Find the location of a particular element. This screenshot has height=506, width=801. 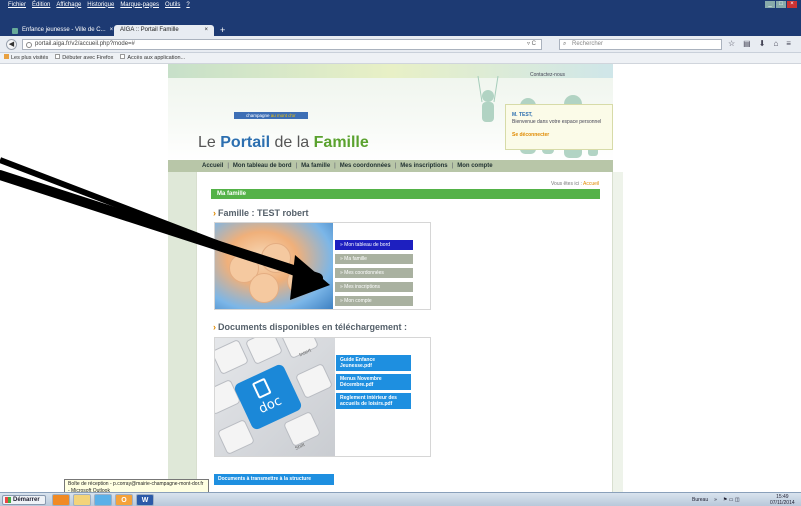

breadcrumb: Vous êtes ici : Accueil is located at coordinates (575, 184).